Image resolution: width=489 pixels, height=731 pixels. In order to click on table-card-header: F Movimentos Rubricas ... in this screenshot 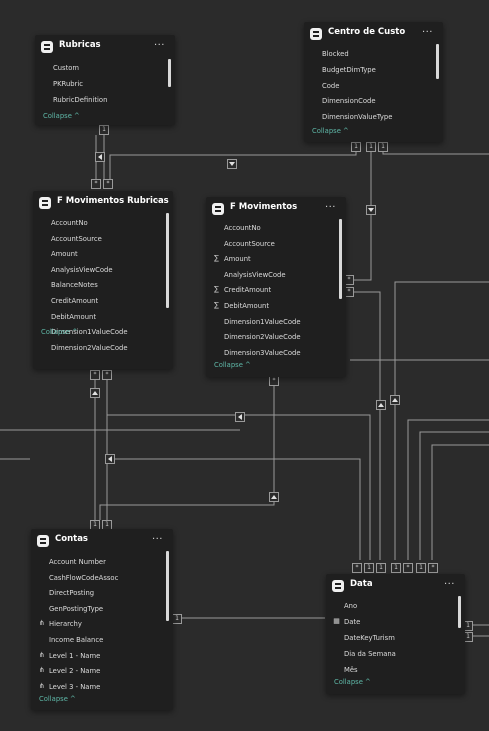, I will do `click(103, 203)`.